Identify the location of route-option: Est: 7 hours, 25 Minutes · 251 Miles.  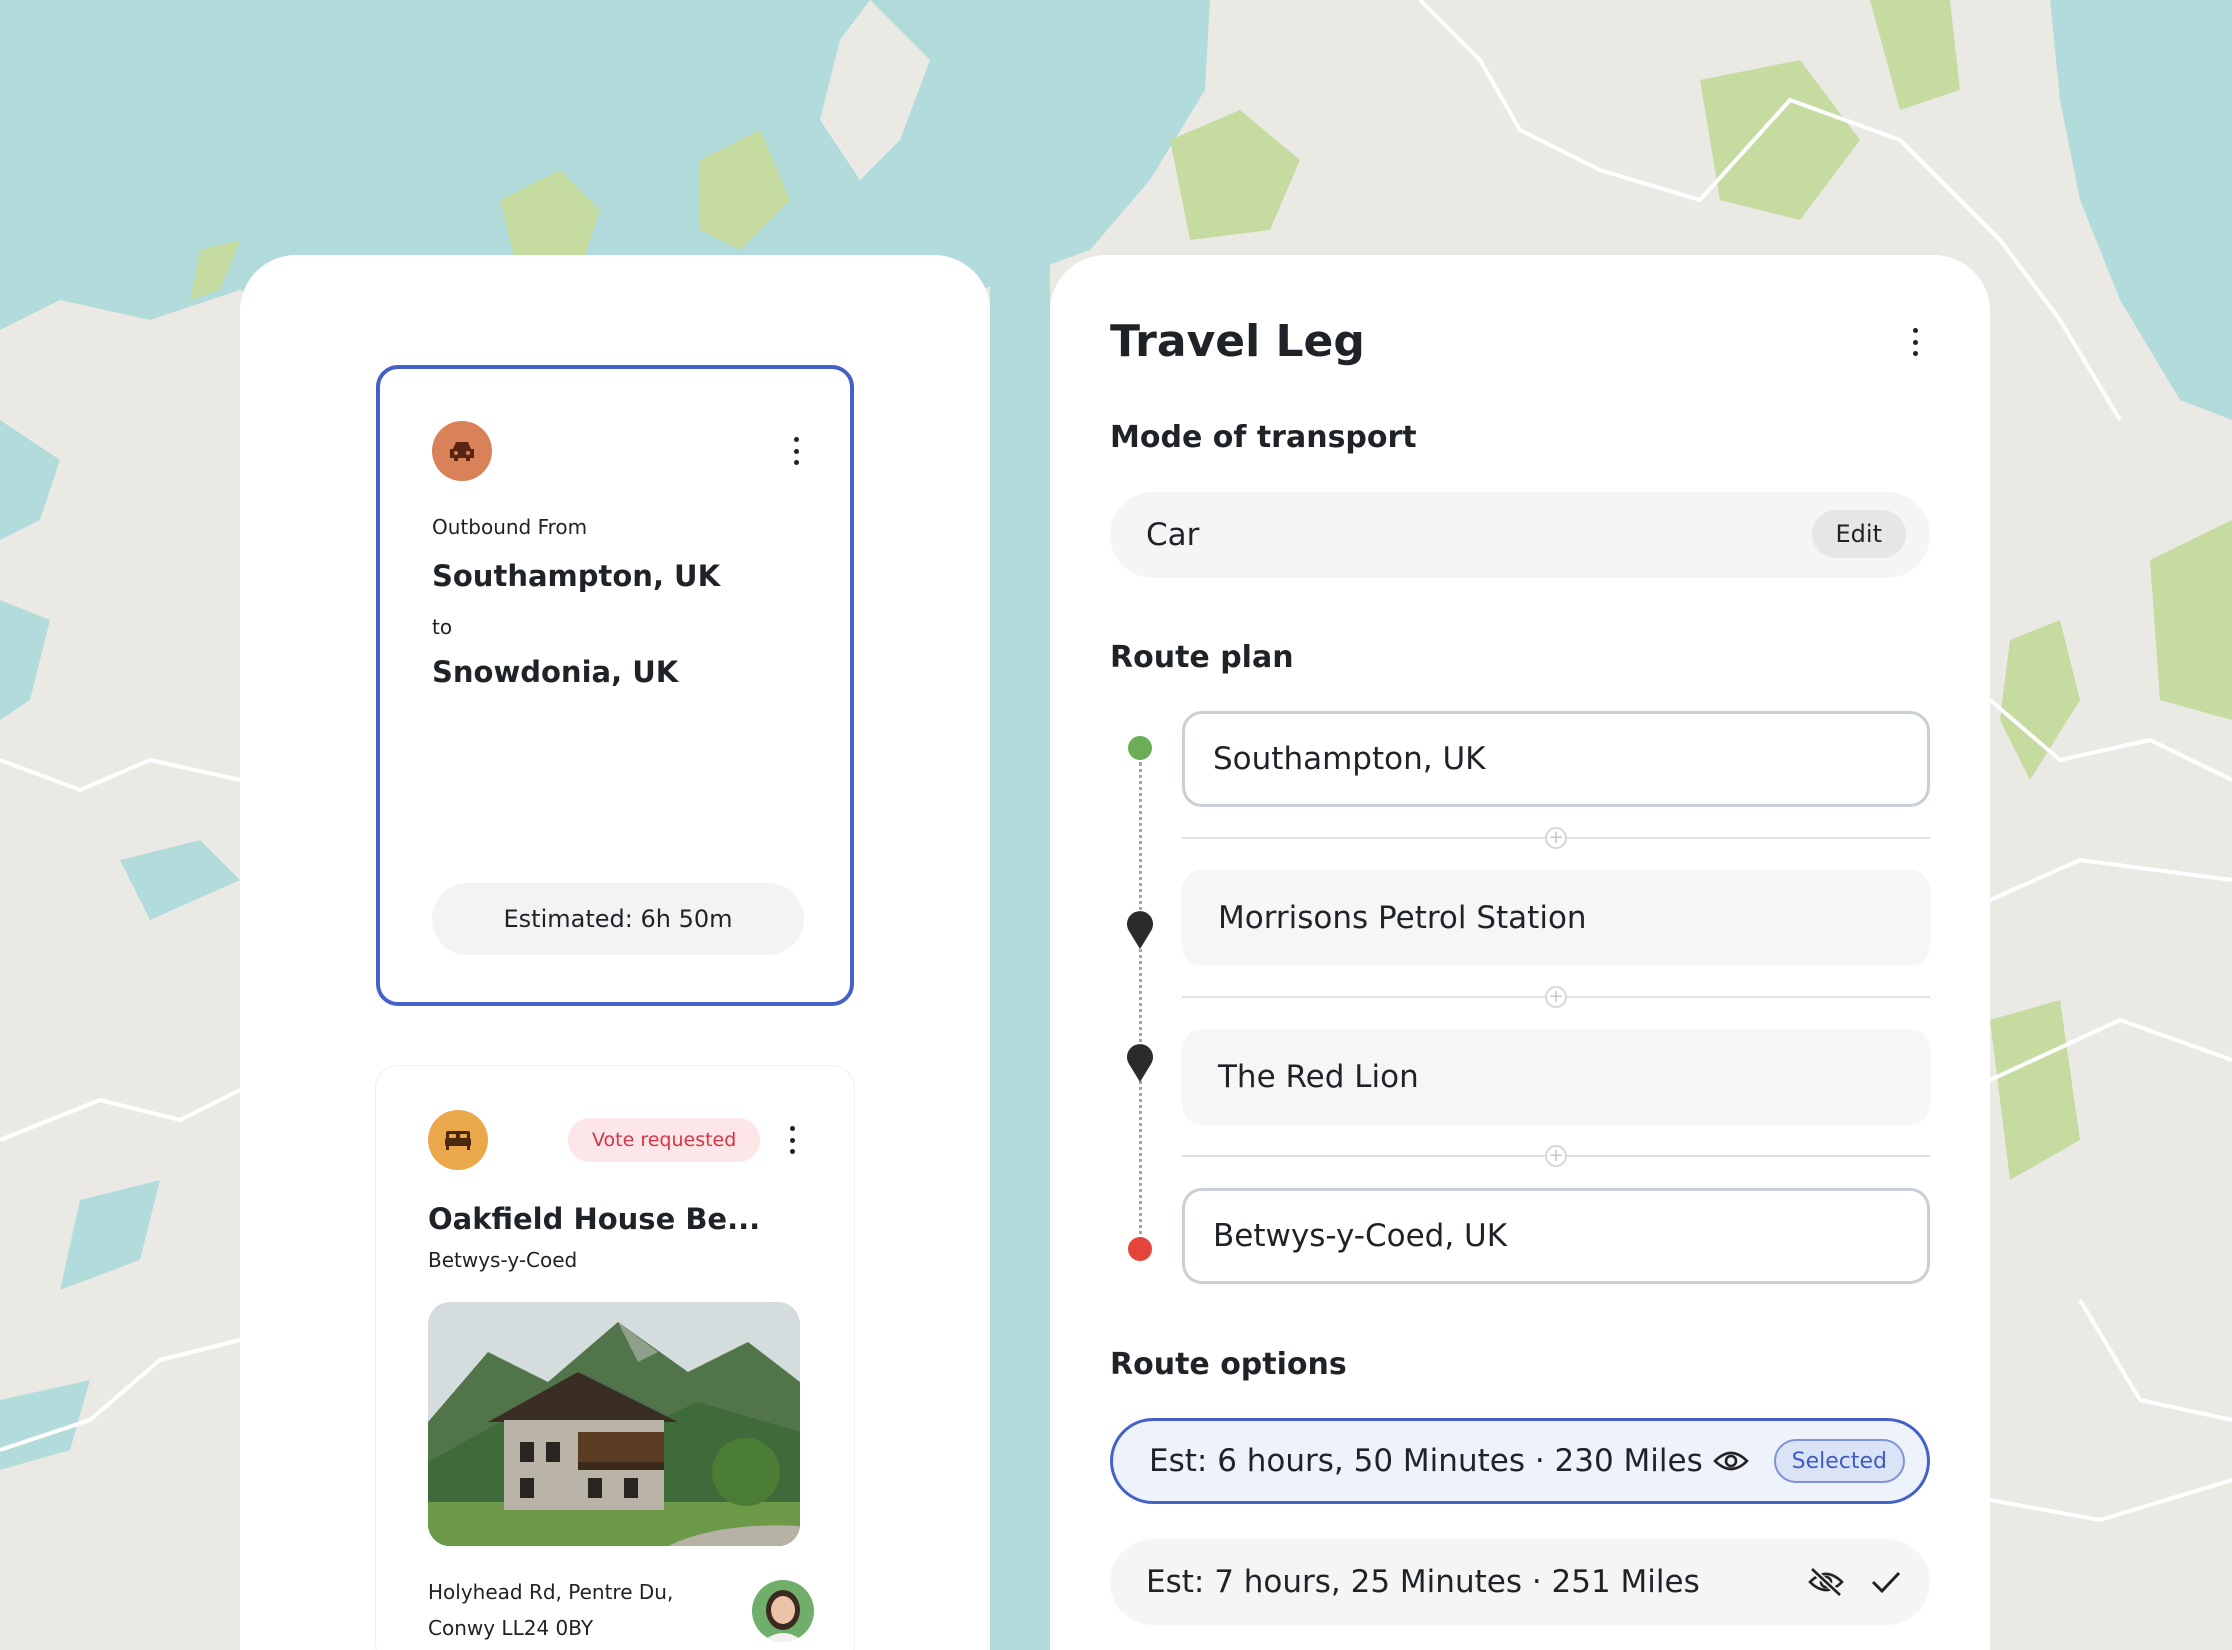
(1520, 1582).